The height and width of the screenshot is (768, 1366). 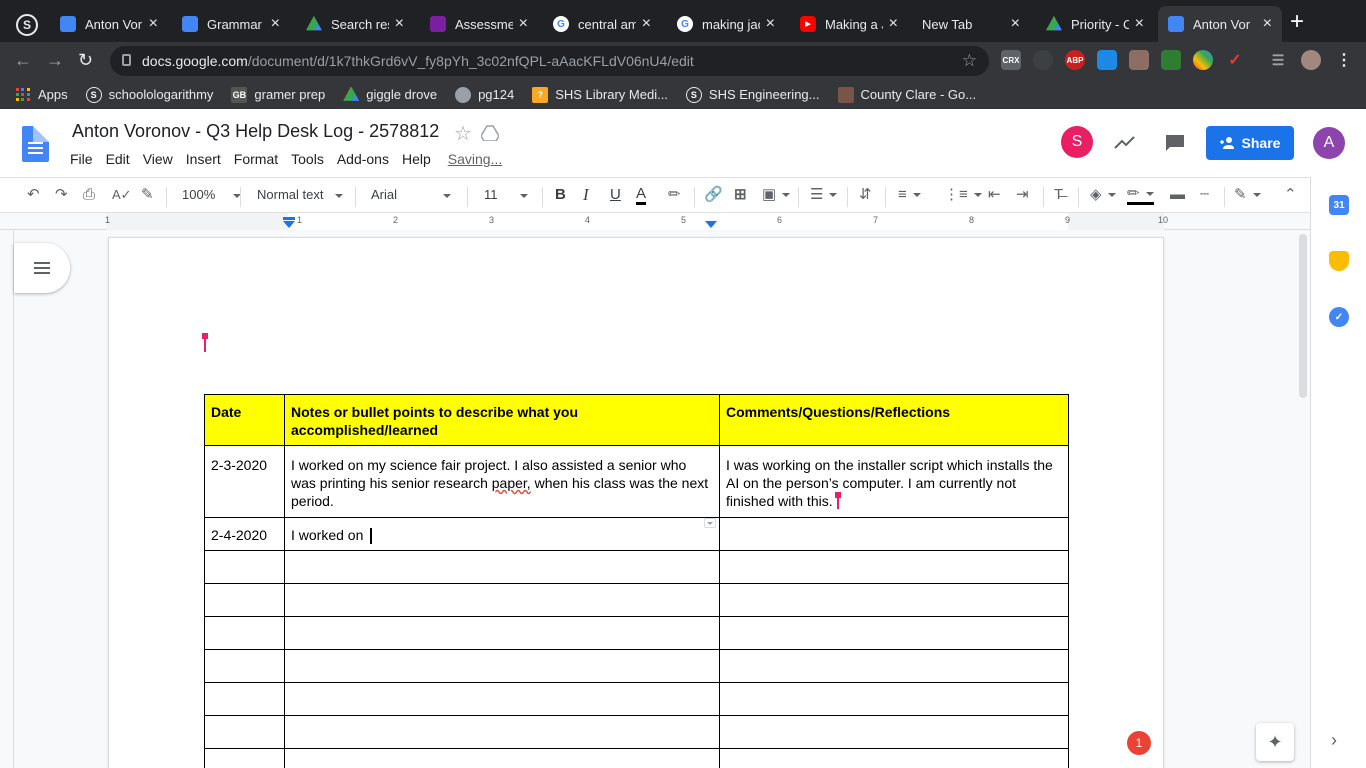 What do you see at coordinates (289, 223) in the screenshot?
I see `left-indent-marker` at bounding box center [289, 223].